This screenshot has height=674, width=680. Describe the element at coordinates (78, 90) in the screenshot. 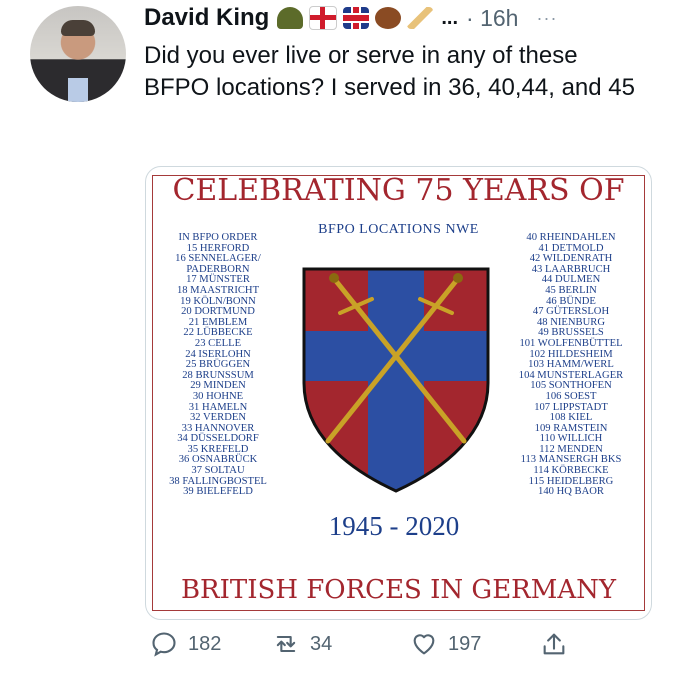

I see `avatar-shirt` at that location.